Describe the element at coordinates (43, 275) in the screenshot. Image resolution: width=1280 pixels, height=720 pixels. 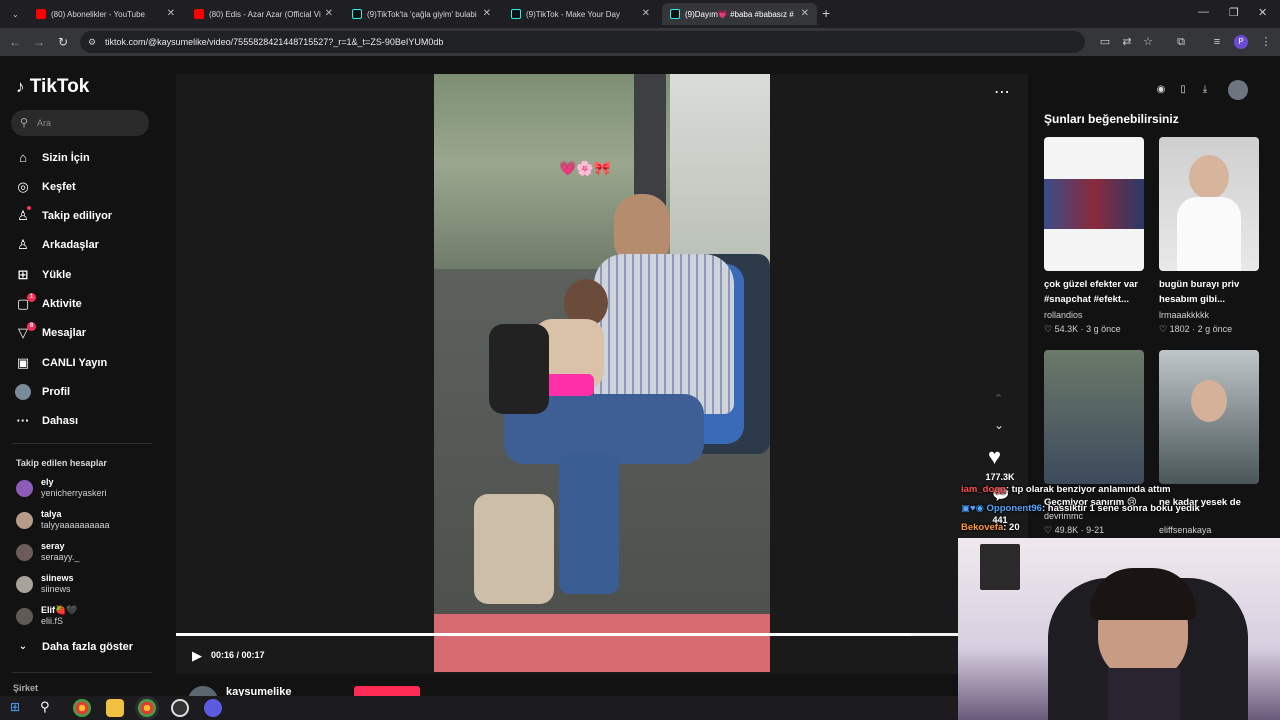
I see `nav-upload: ⊞ Yükle` at that location.